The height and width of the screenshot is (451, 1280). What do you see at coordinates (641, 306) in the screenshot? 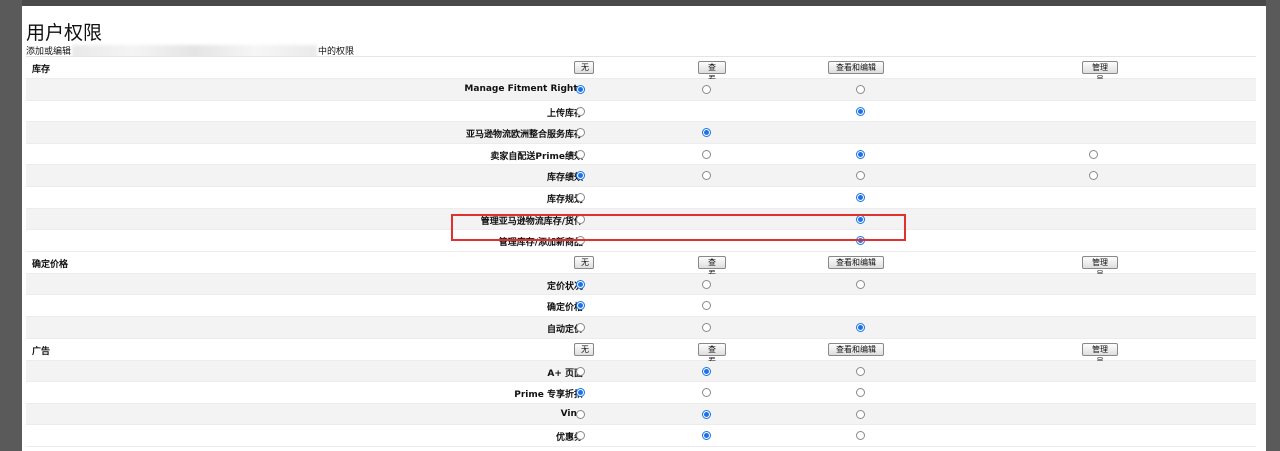
I see `permission-row: 确定价格` at bounding box center [641, 306].